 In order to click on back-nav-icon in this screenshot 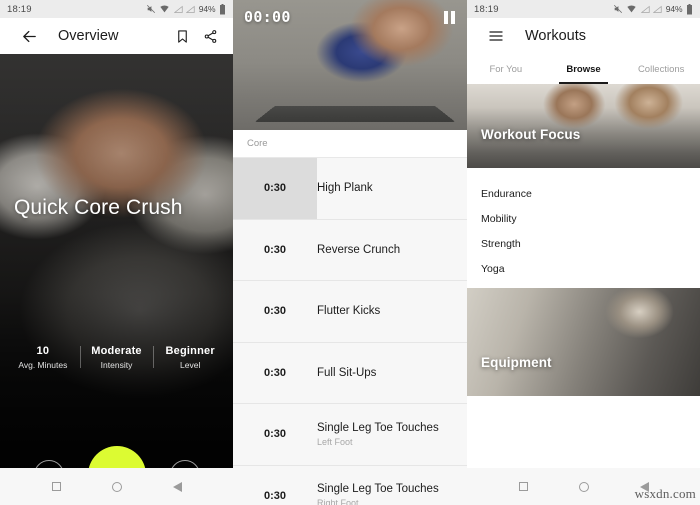, I will do `click(177, 486)`.